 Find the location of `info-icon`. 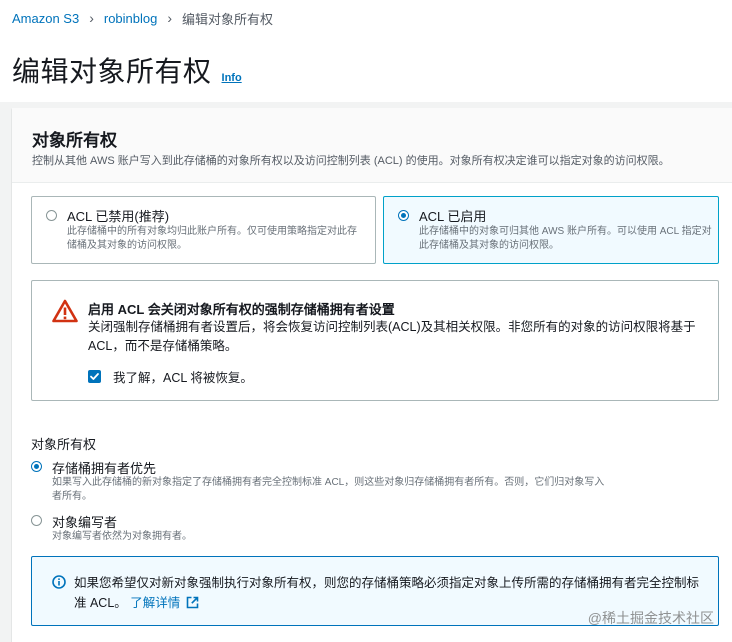

info-icon is located at coordinates (59, 582).